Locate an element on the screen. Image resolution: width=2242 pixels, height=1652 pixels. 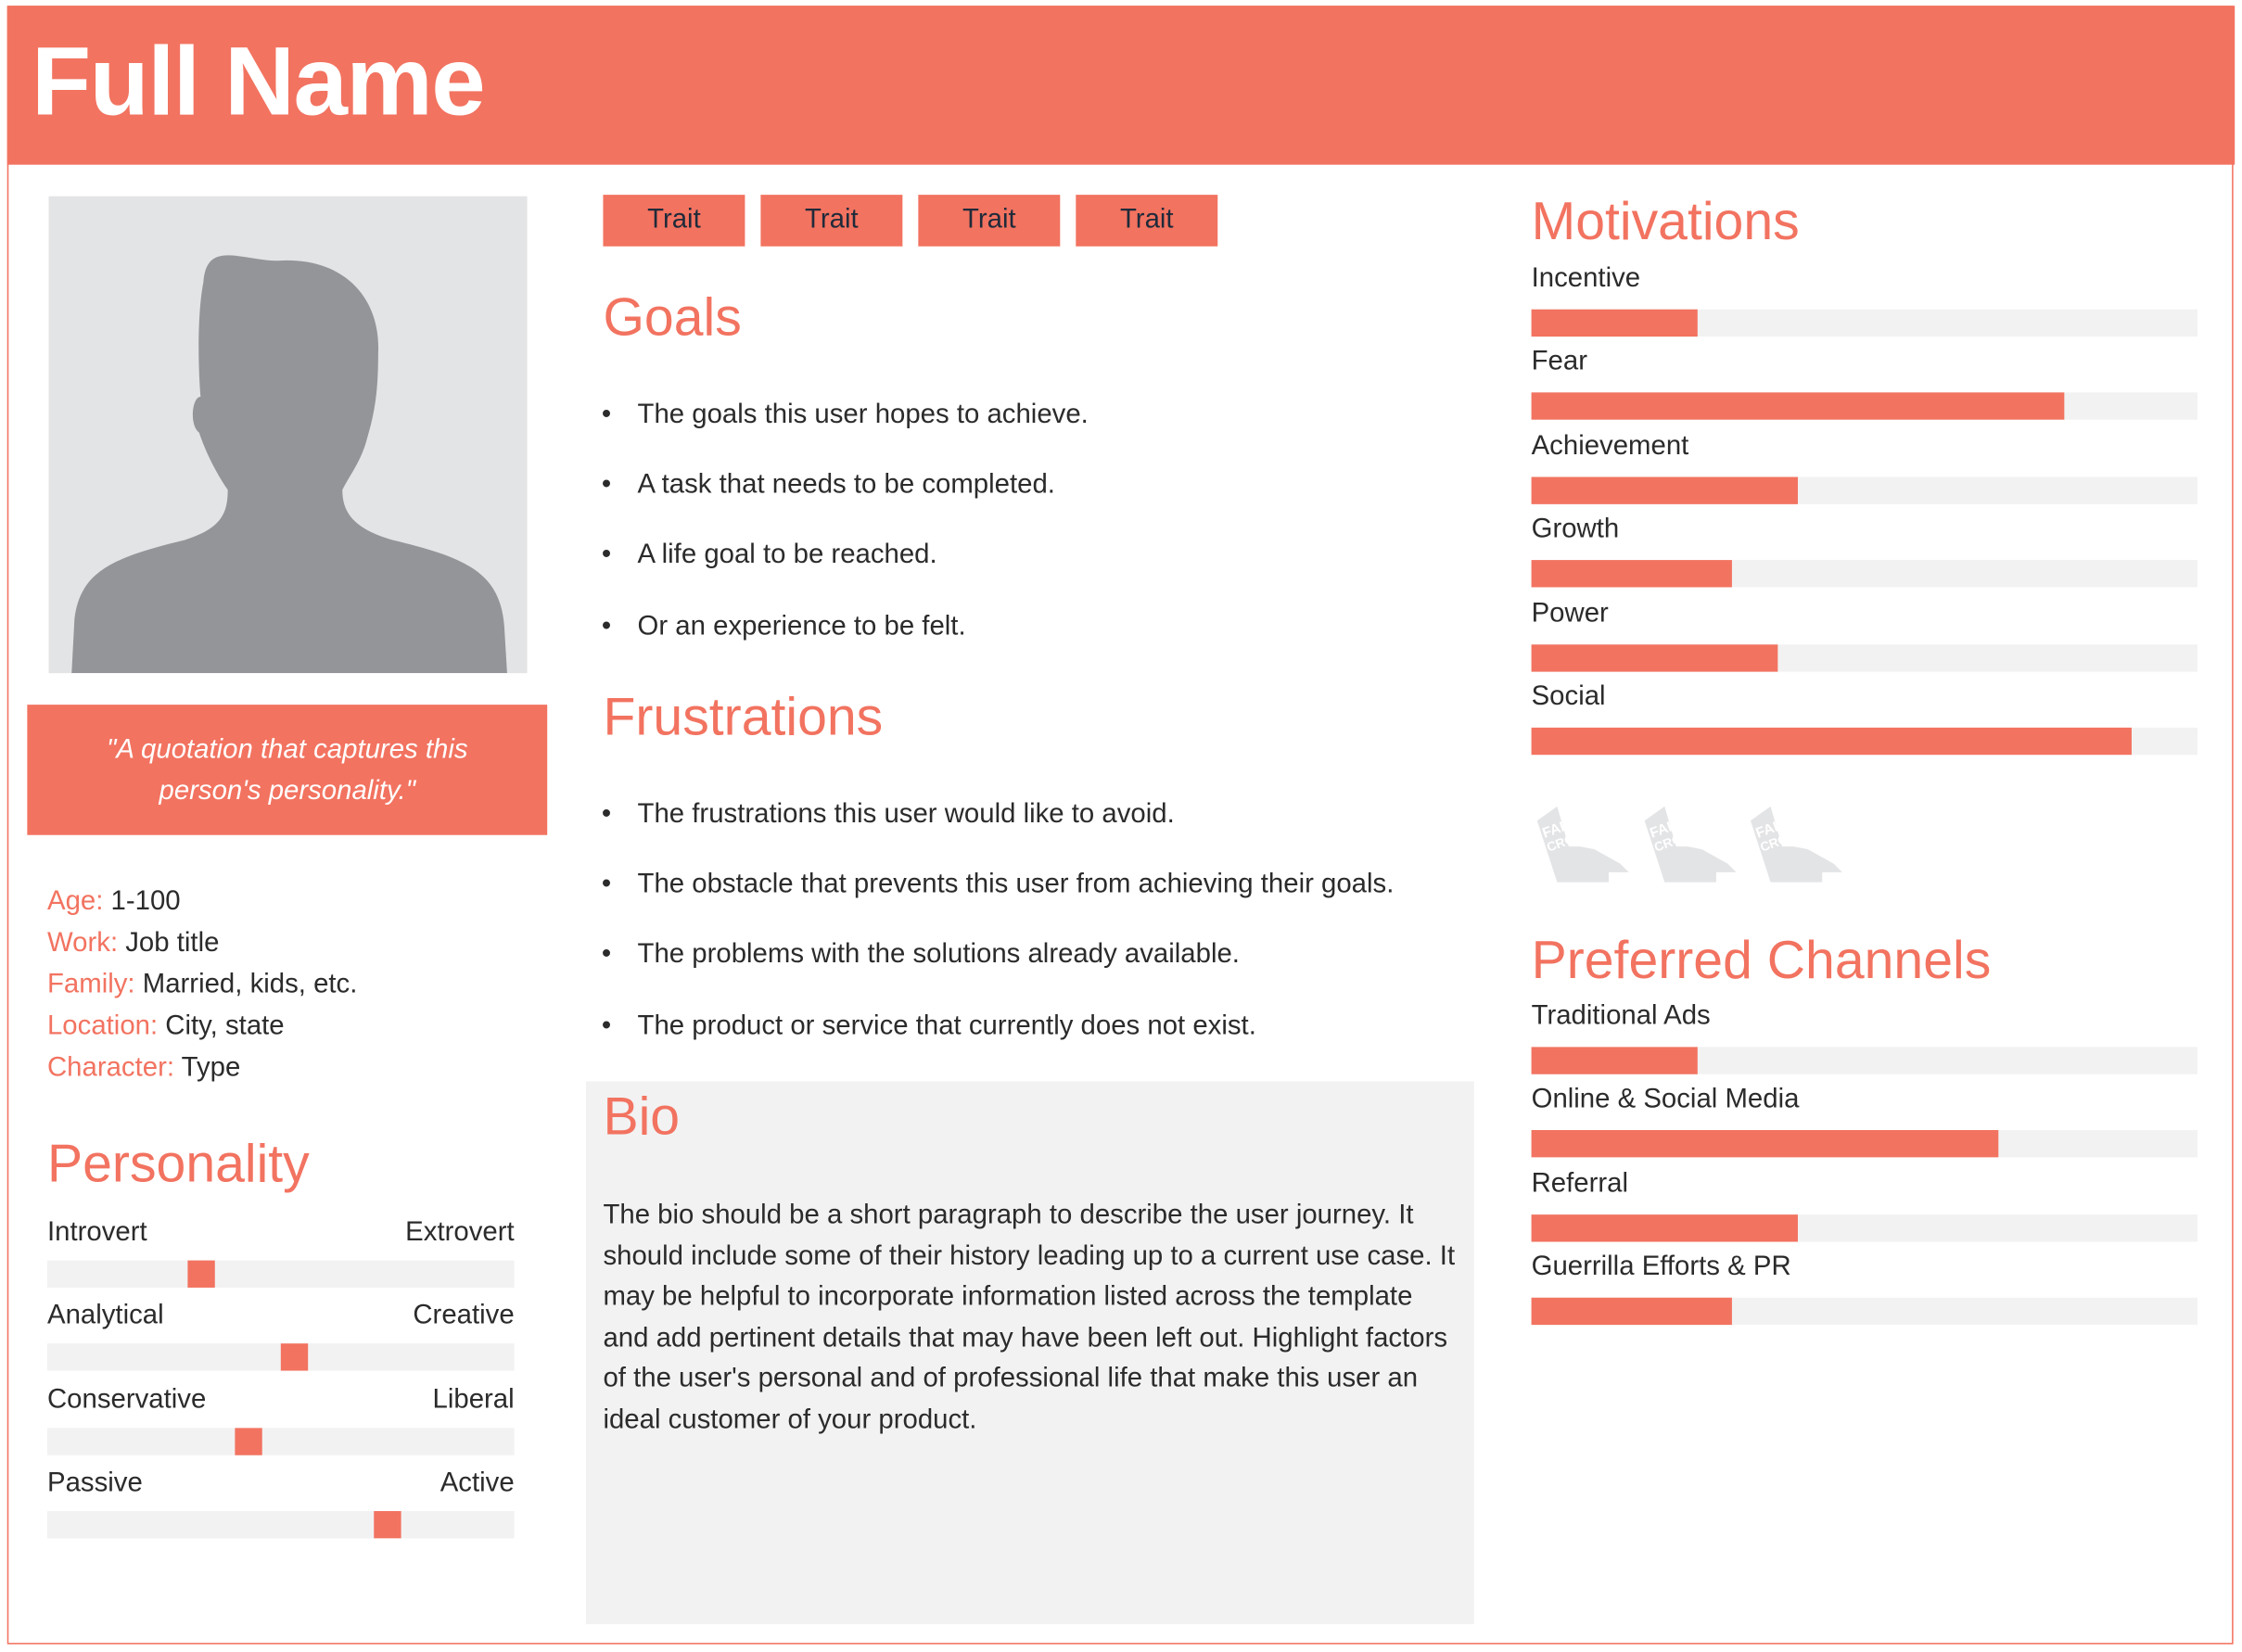
goals-item: The goals this user hopes to achieve. is located at coordinates (845, 415).